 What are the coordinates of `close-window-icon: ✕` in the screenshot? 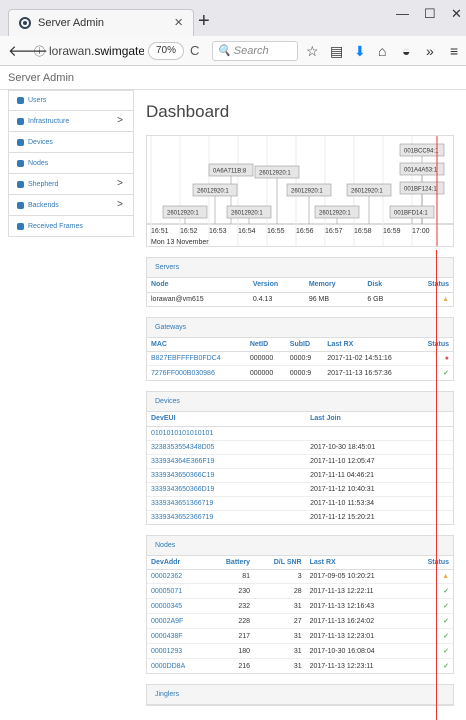 It's located at (456, 14).